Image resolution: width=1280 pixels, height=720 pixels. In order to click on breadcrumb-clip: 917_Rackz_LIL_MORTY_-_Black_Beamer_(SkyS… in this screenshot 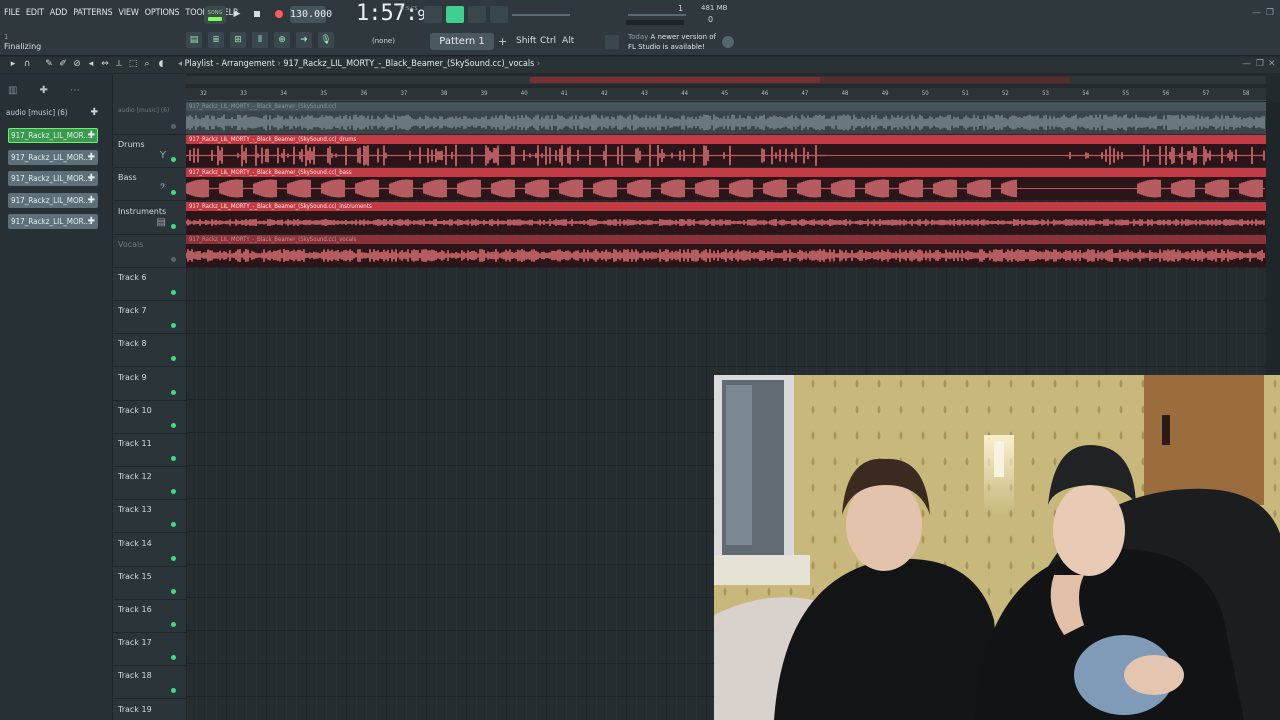, I will do `click(408, 64)`.